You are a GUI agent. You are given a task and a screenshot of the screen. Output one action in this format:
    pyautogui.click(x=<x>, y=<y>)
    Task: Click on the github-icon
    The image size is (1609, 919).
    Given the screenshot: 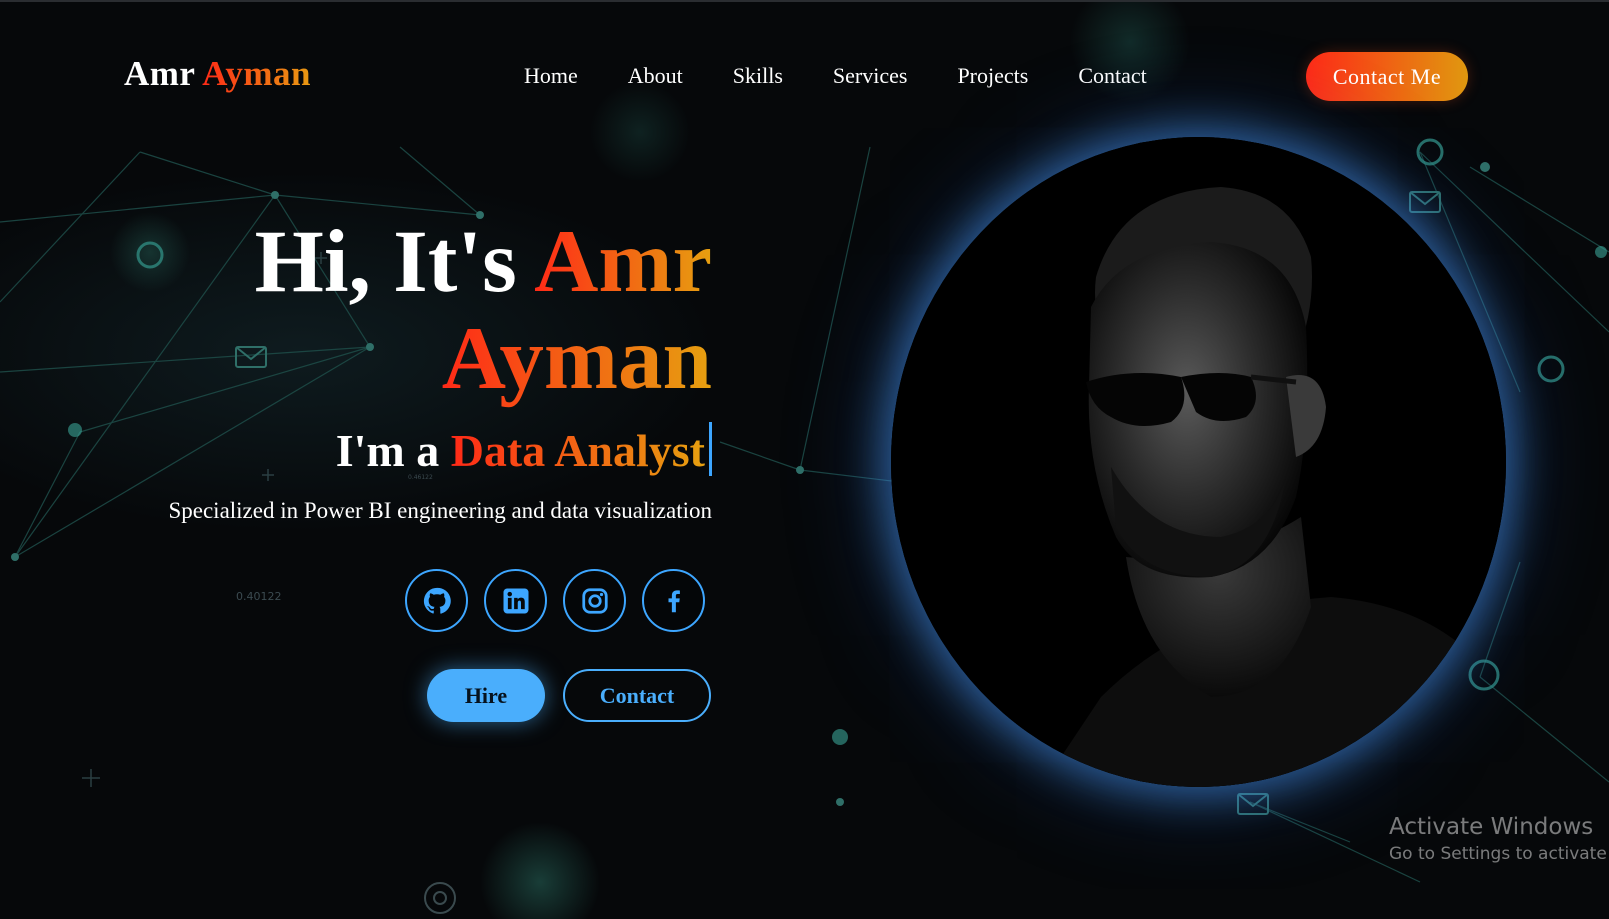 What is the action you would take?
    pyautogui.click(x=437, y=600)
    